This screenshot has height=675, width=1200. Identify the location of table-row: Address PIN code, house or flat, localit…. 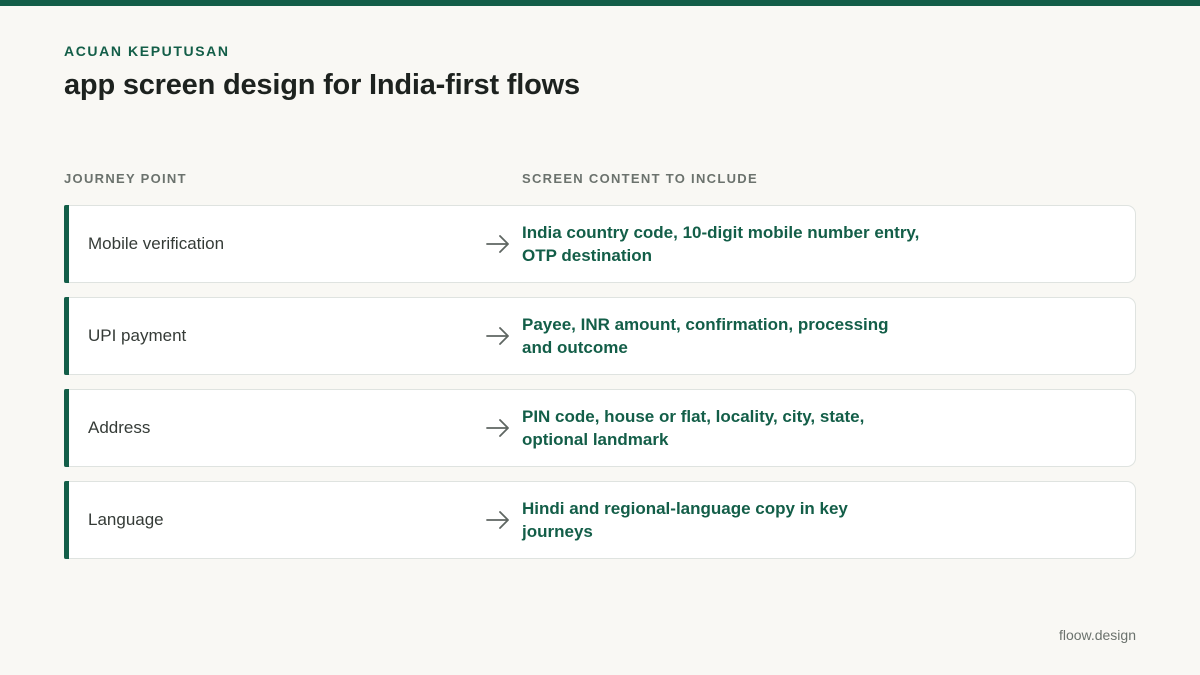
(600, 428).